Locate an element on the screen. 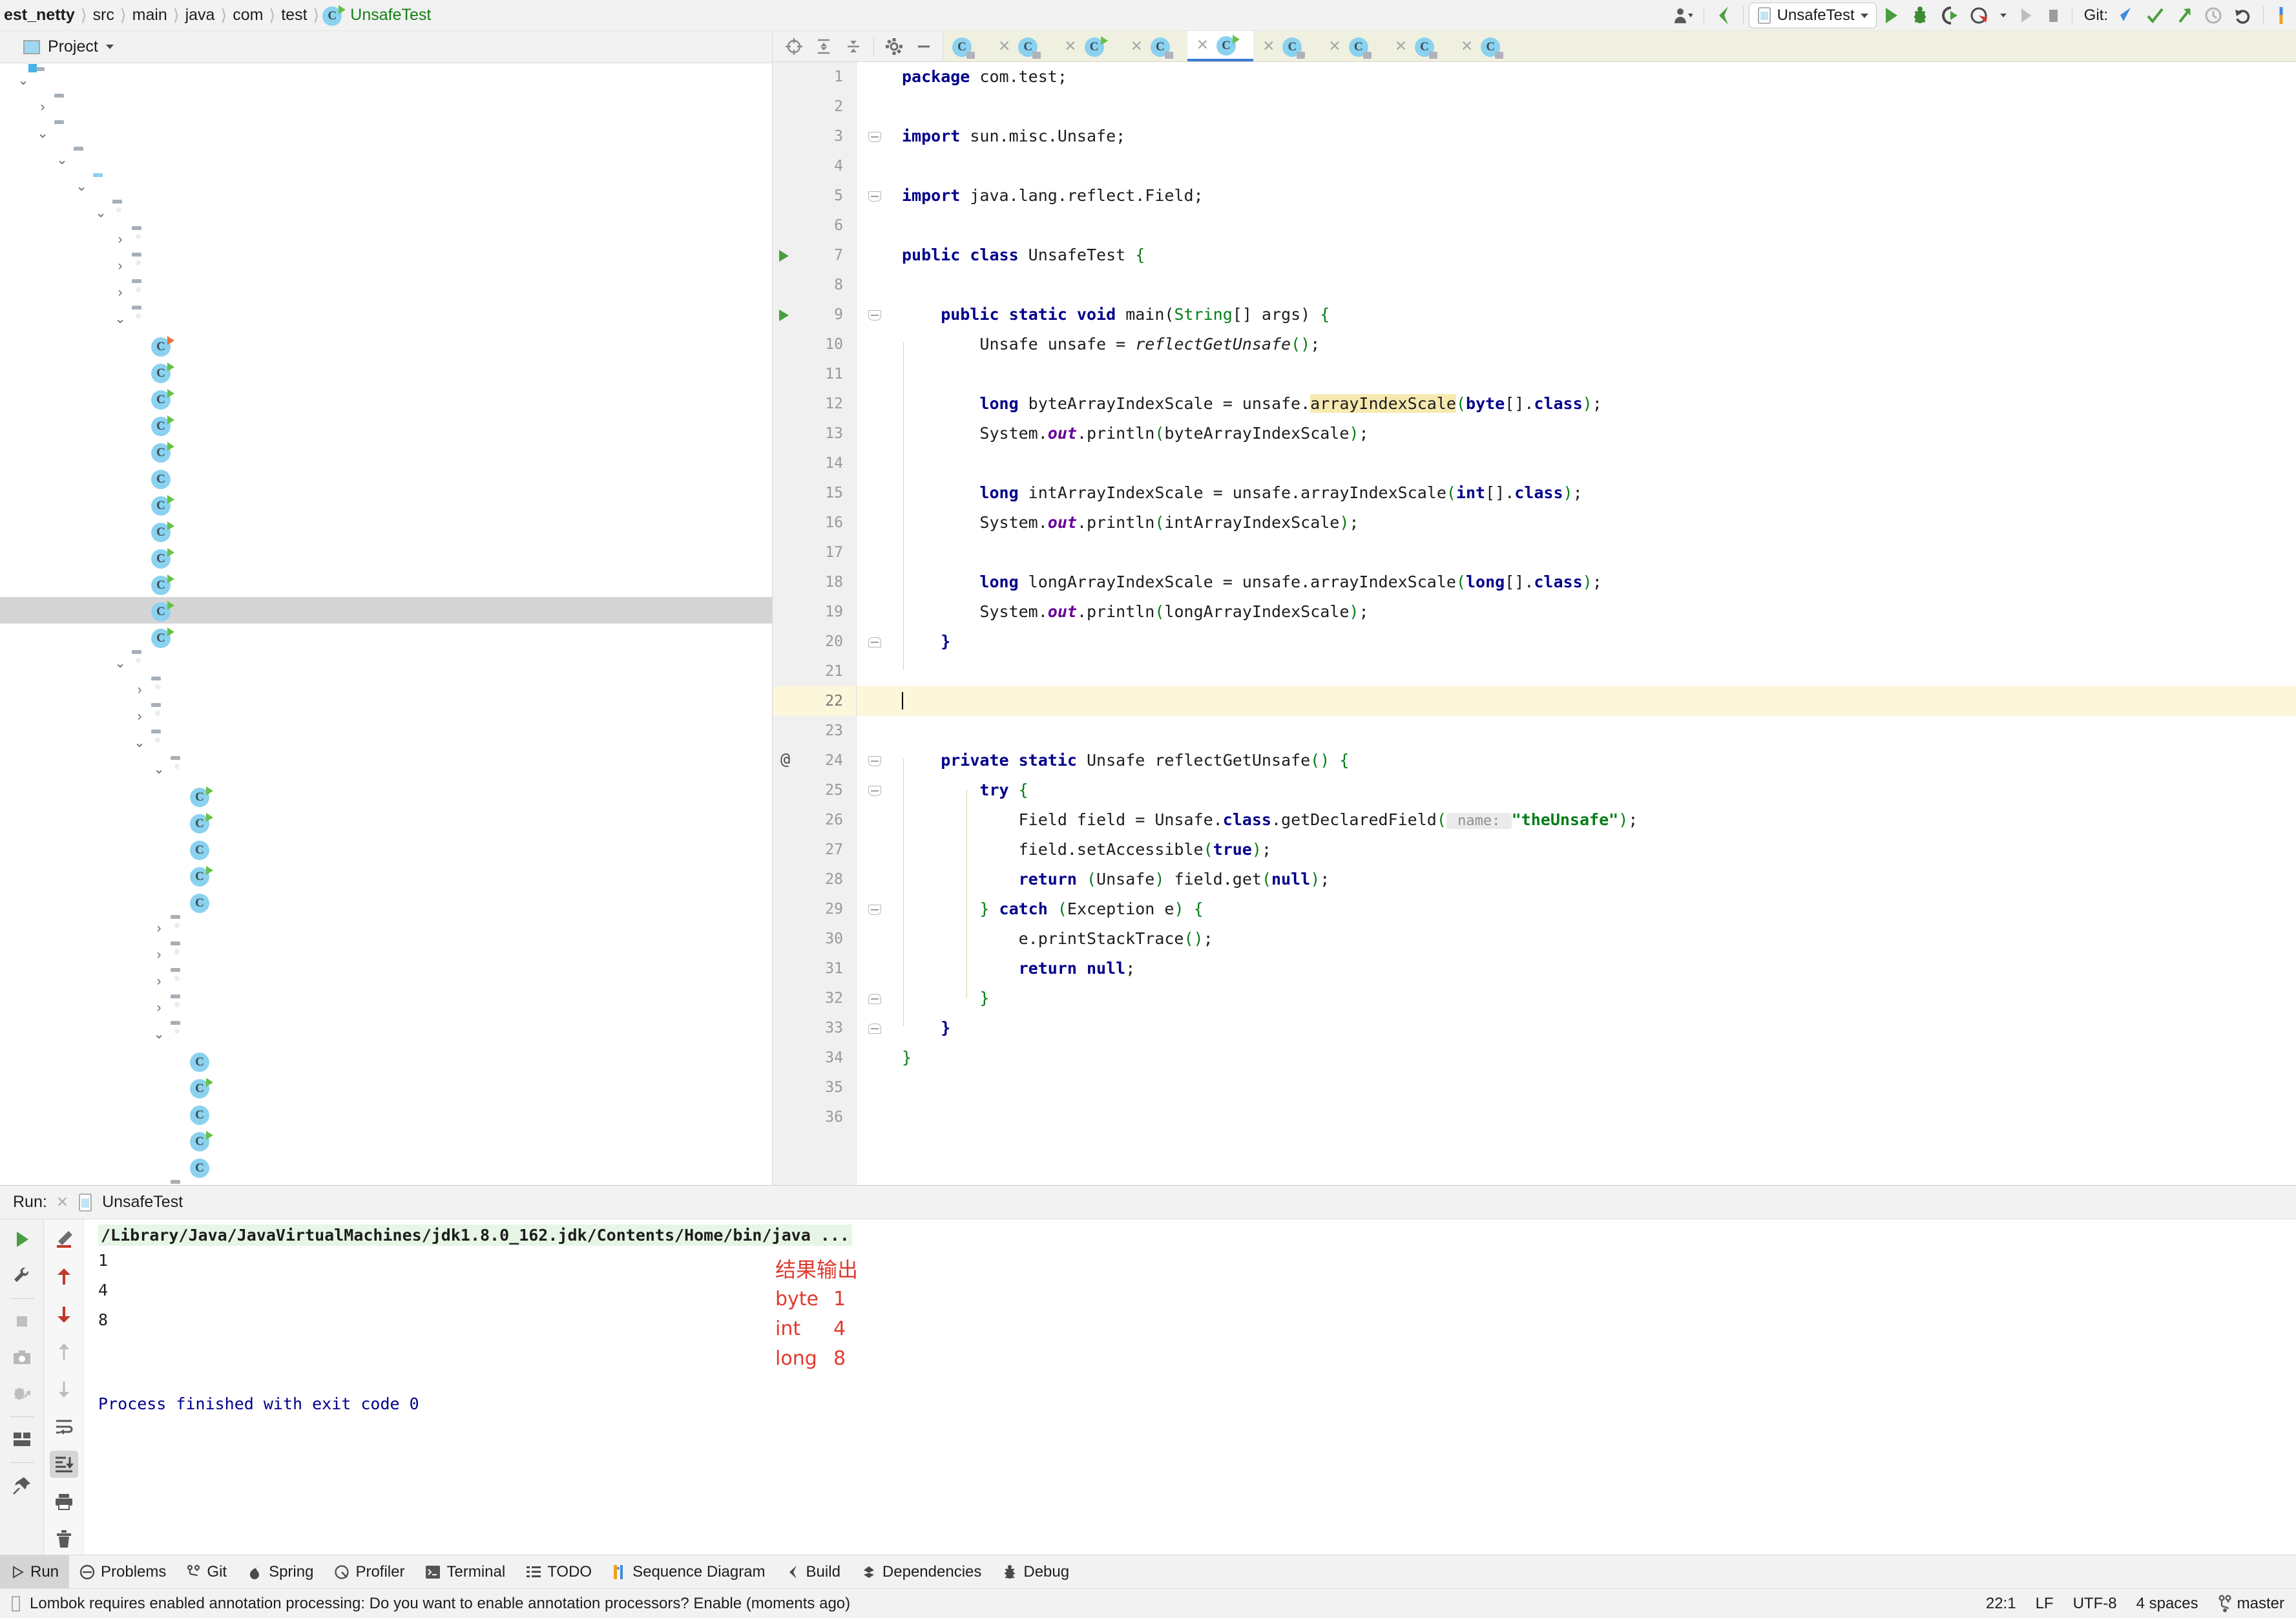 This screenshot has height=1618, width=2296. tree-node-directbuffer: › is located at coordinates (386, 981).